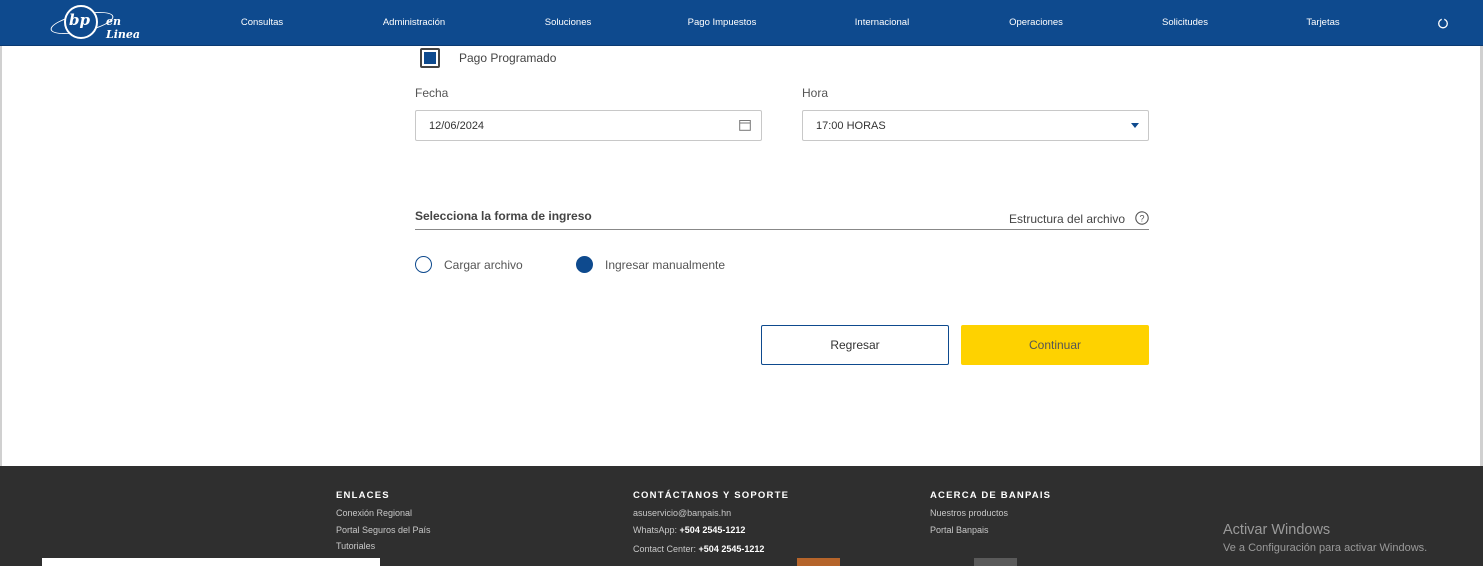  Describe the element at coordinates (855, 345) in the screenshot. I see `back-button: Regresar` at that location.